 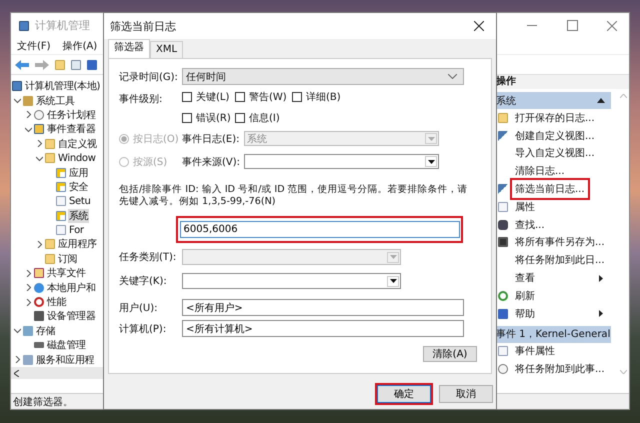 What do you see at coordinates (43, 402) in the screenshot?
I see `status-text: 创建筛选器。` at bounding box center [43, 402].